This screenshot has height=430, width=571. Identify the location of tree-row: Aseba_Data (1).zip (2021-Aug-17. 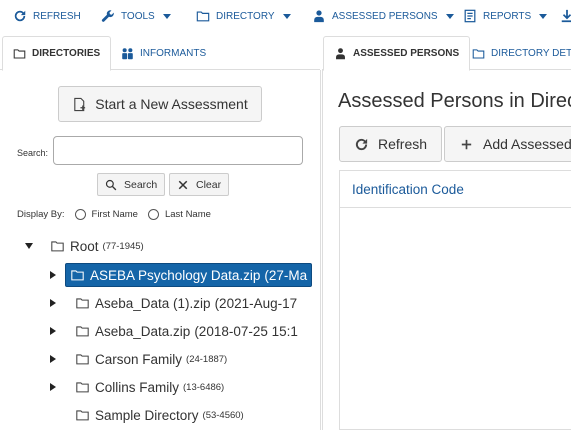
(175, 303).